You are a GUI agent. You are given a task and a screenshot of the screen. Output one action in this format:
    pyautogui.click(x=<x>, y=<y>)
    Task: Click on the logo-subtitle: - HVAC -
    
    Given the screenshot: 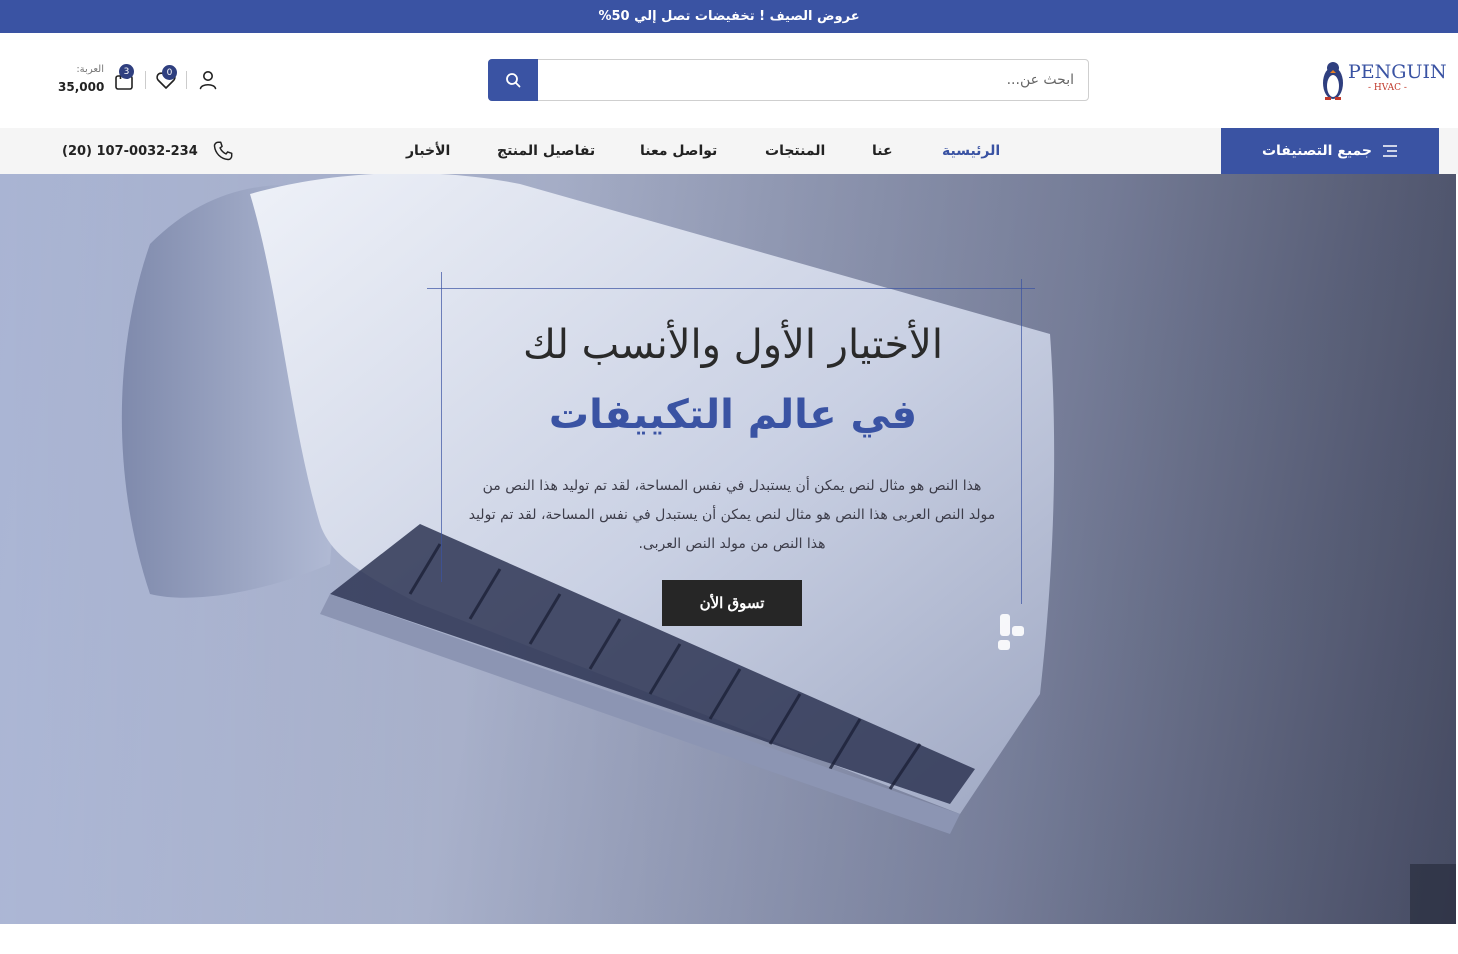 What is the action you would take?
    pyautogui.click(x=1387, y=88)
    